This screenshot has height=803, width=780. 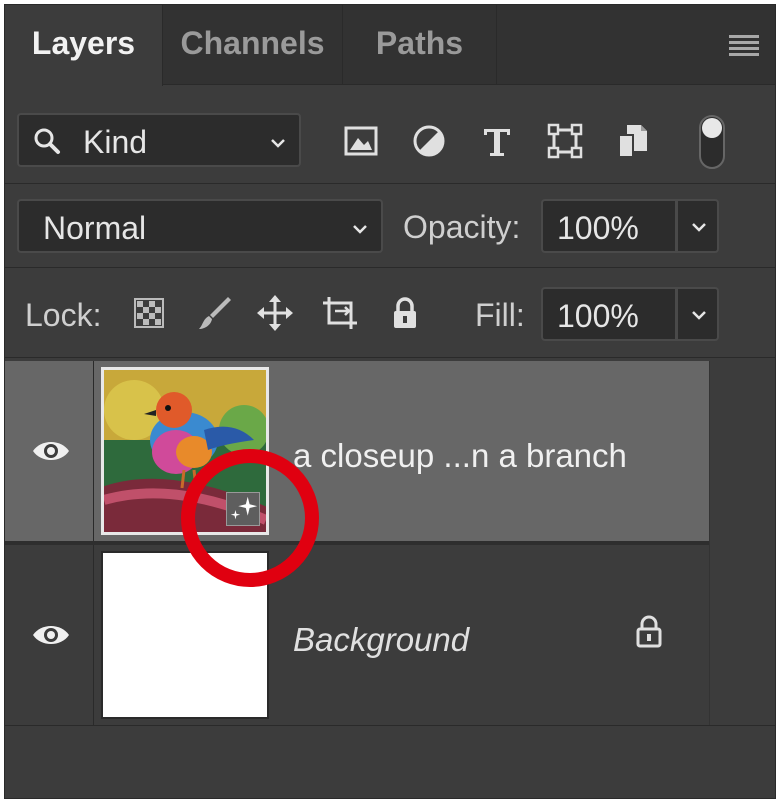 What do you see at coordinates (405, 313) in the screenshot?
I see `lock-all-icon` at bounding box center [405, 313].